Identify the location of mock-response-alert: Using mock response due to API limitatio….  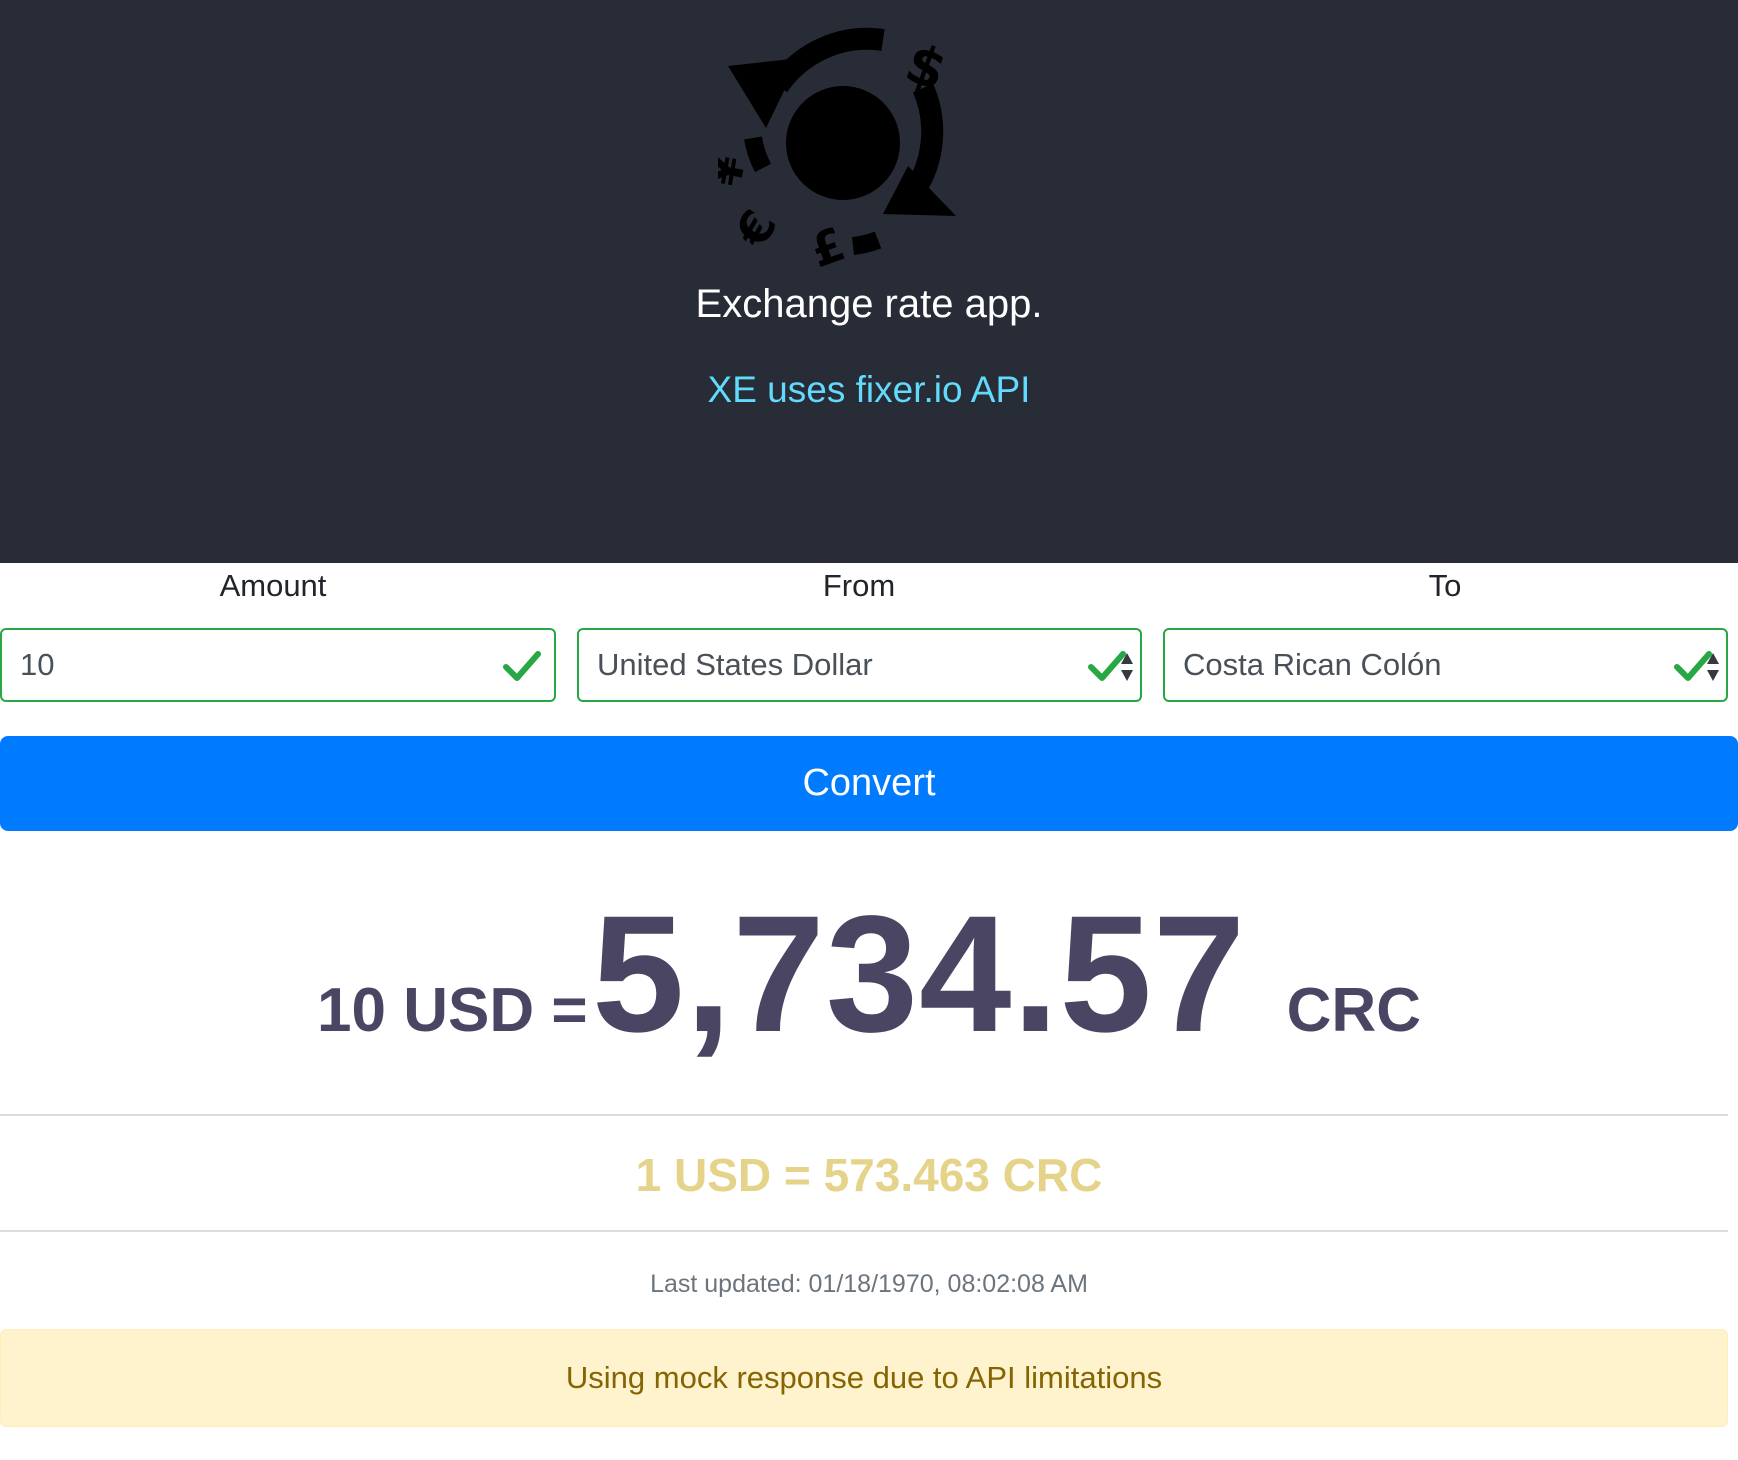
(864, 1378).